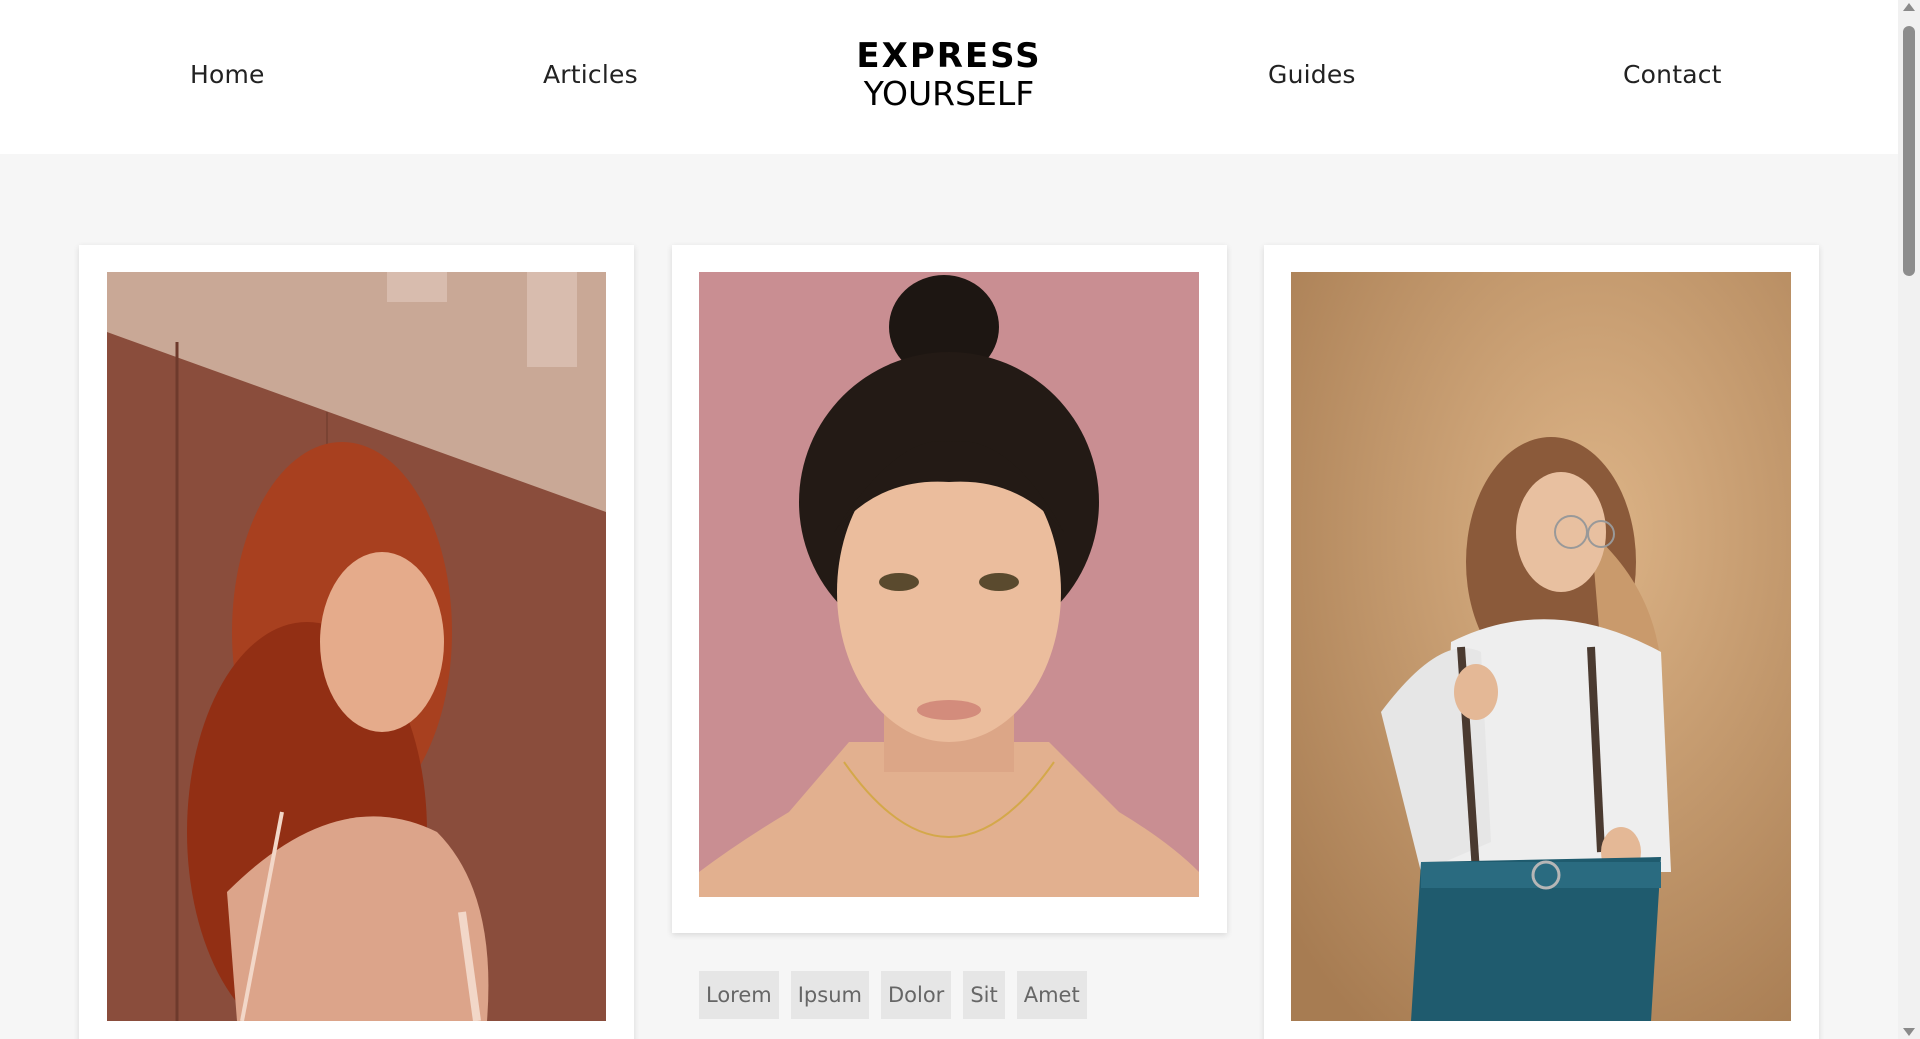 The image size is (1920, 1039). What do you see at coordinates (1909, 151) in the screenshot?
I see `scrollbar-thumb` at bounding box center [1909, 151].